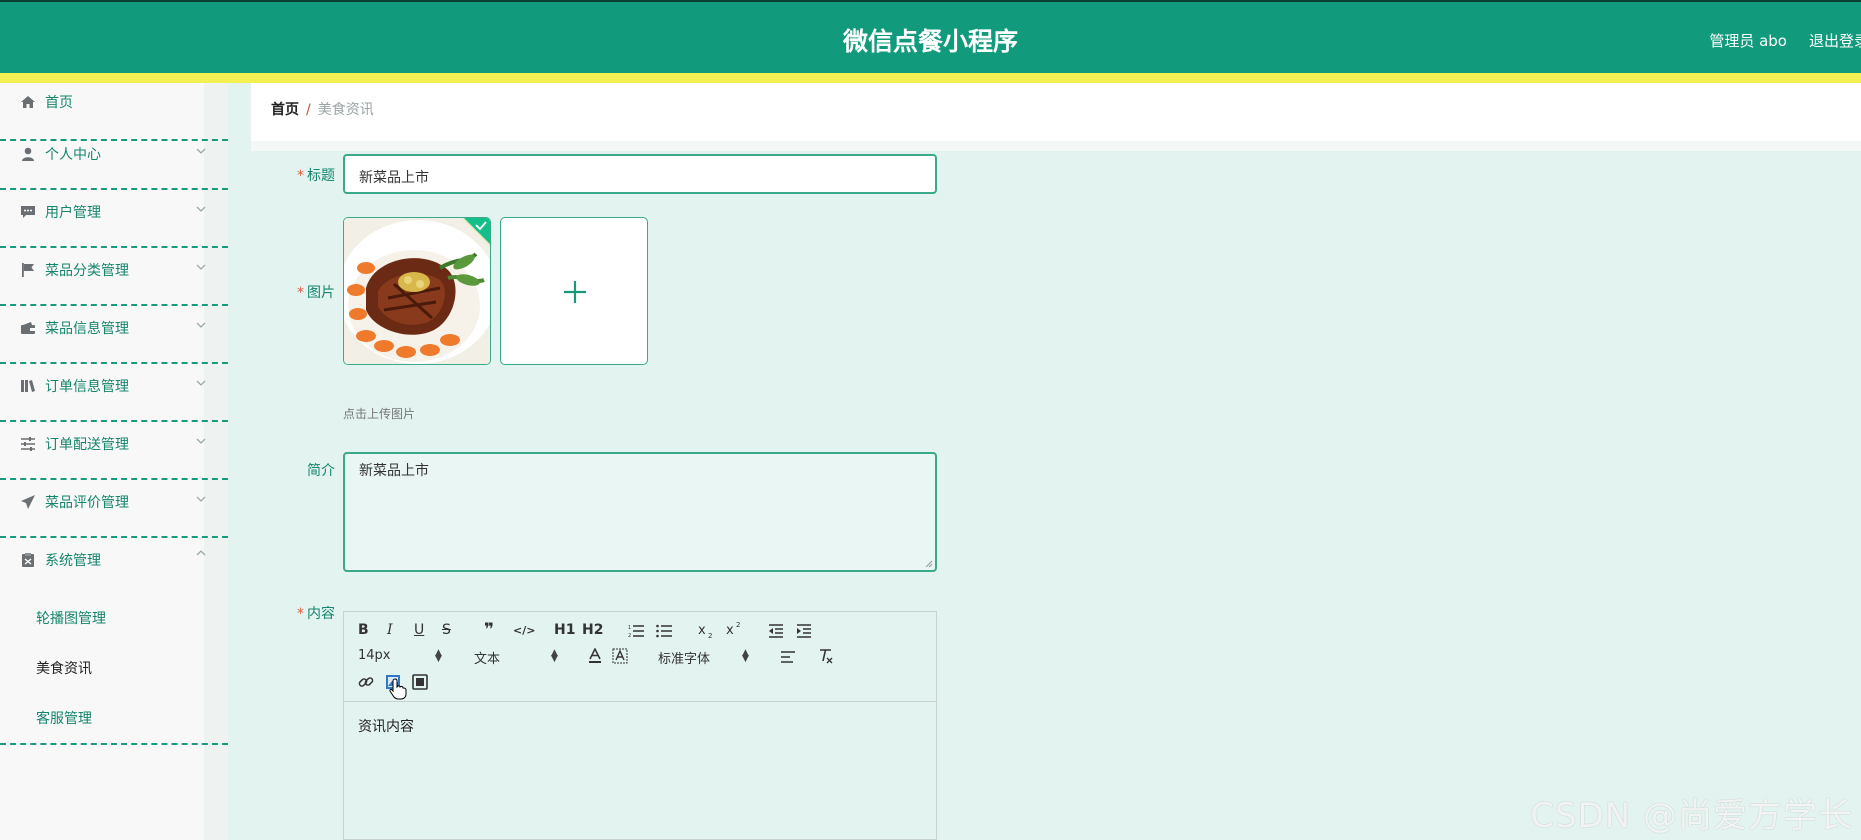 The width and height of the screenshot is (1861, 840). I want to click on submenu-item-carousel: 轮播图管理, so click(71, 618).